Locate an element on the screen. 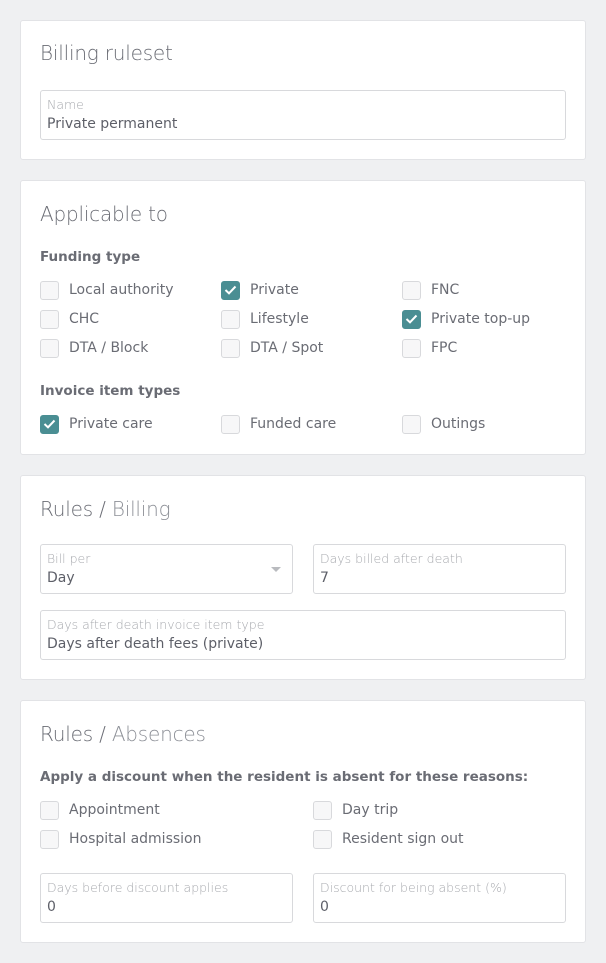 This screenshot has width=606, height=963. bill-per-label: Bill per is located at coordinates (69, 558).